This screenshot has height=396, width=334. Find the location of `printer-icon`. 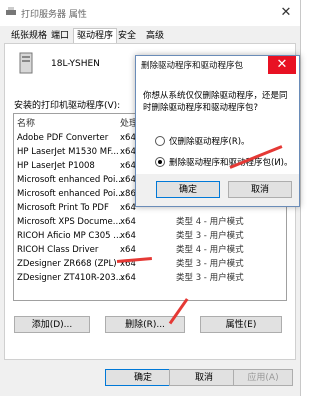

printer-icon is located at coordinates (11, 11).